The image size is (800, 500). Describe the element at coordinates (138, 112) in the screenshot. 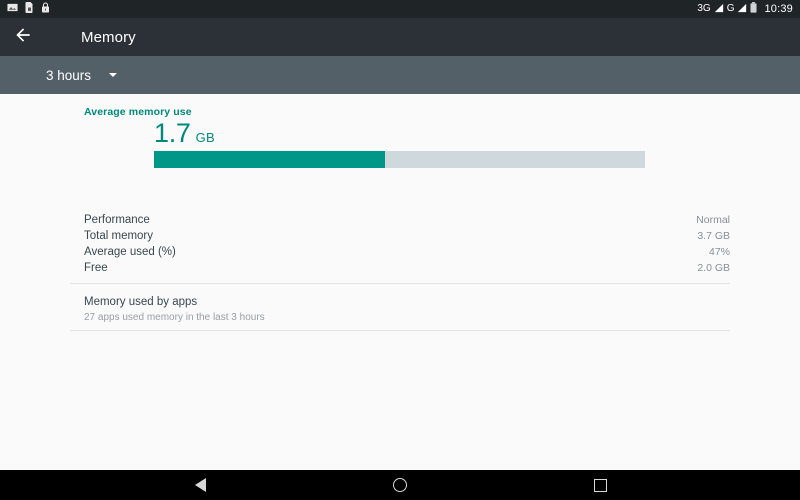

I see `average-memory-use-label: Average memory use` at that location.